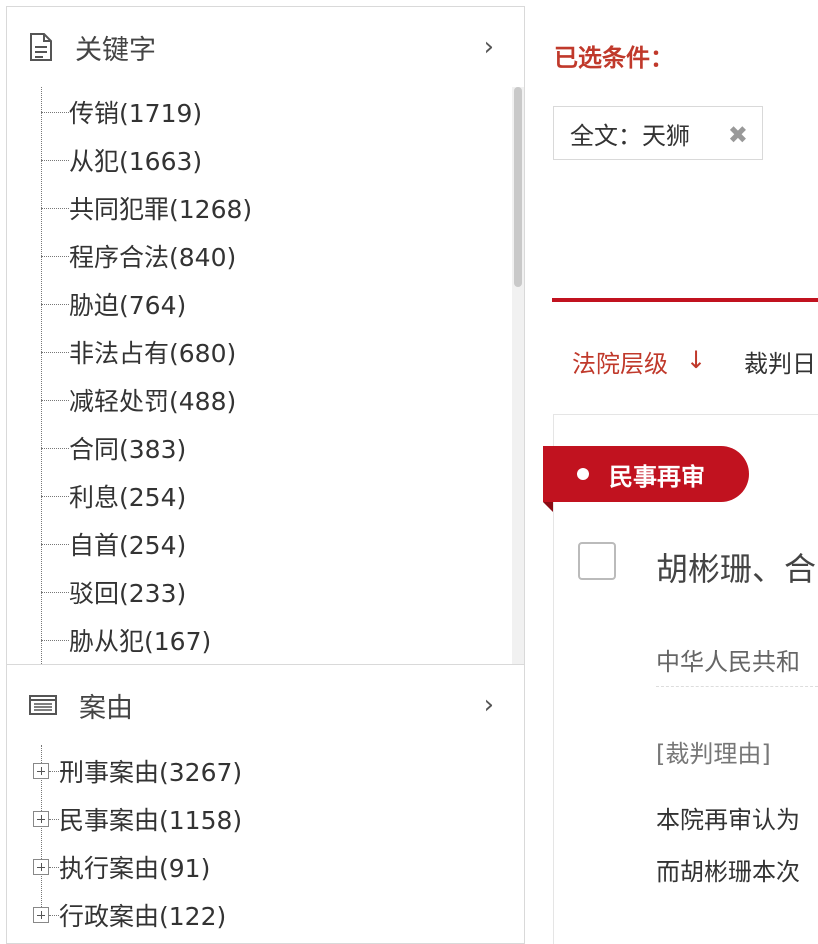 The image size is (818, 944). What do you see at coordinates (548, 507) in the screenshot?
I see `ribbon-fold` at bounding box center [548, 507].